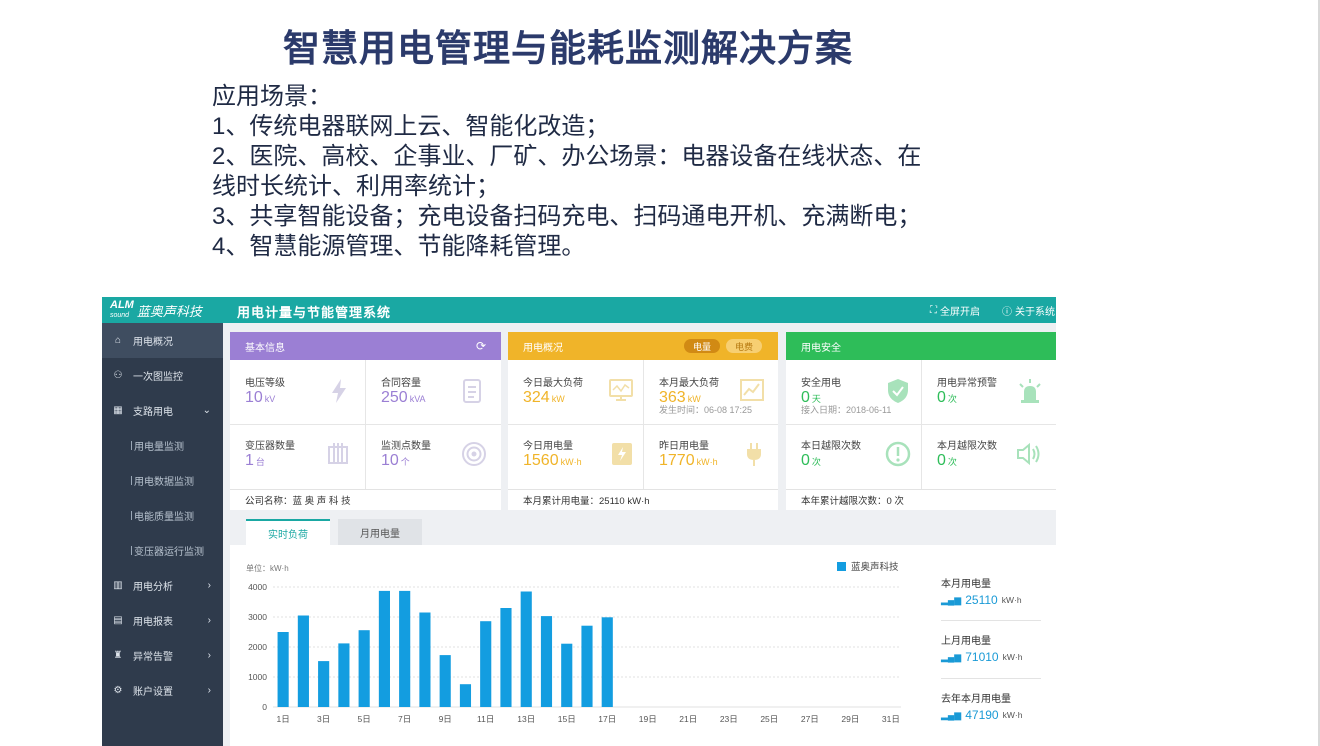  What do you see at coordinates (314, 312) in the screenshot?
I see `system-title: 用电计量与节能管理系统` at bounding box center [314, 312].